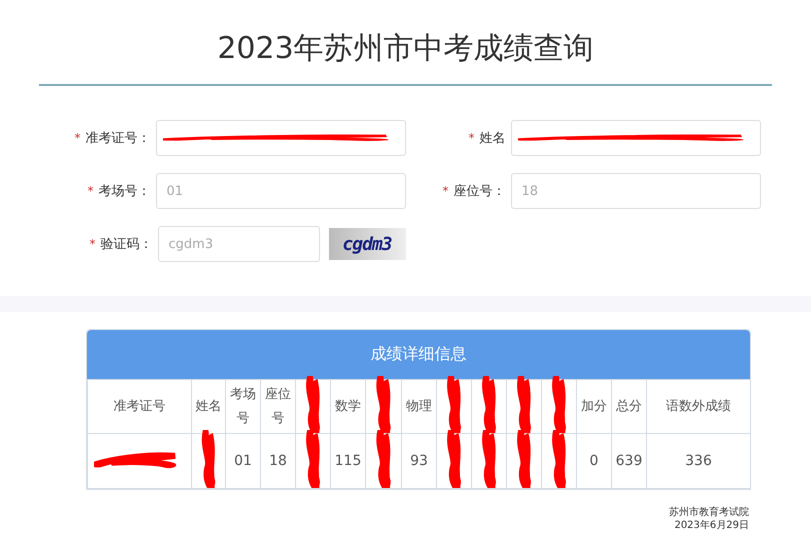 This screenshot has width=811, height=554. Describe the element at coordinates (629, 407) in the screenshot. I see `column-header: 总分` at that location.